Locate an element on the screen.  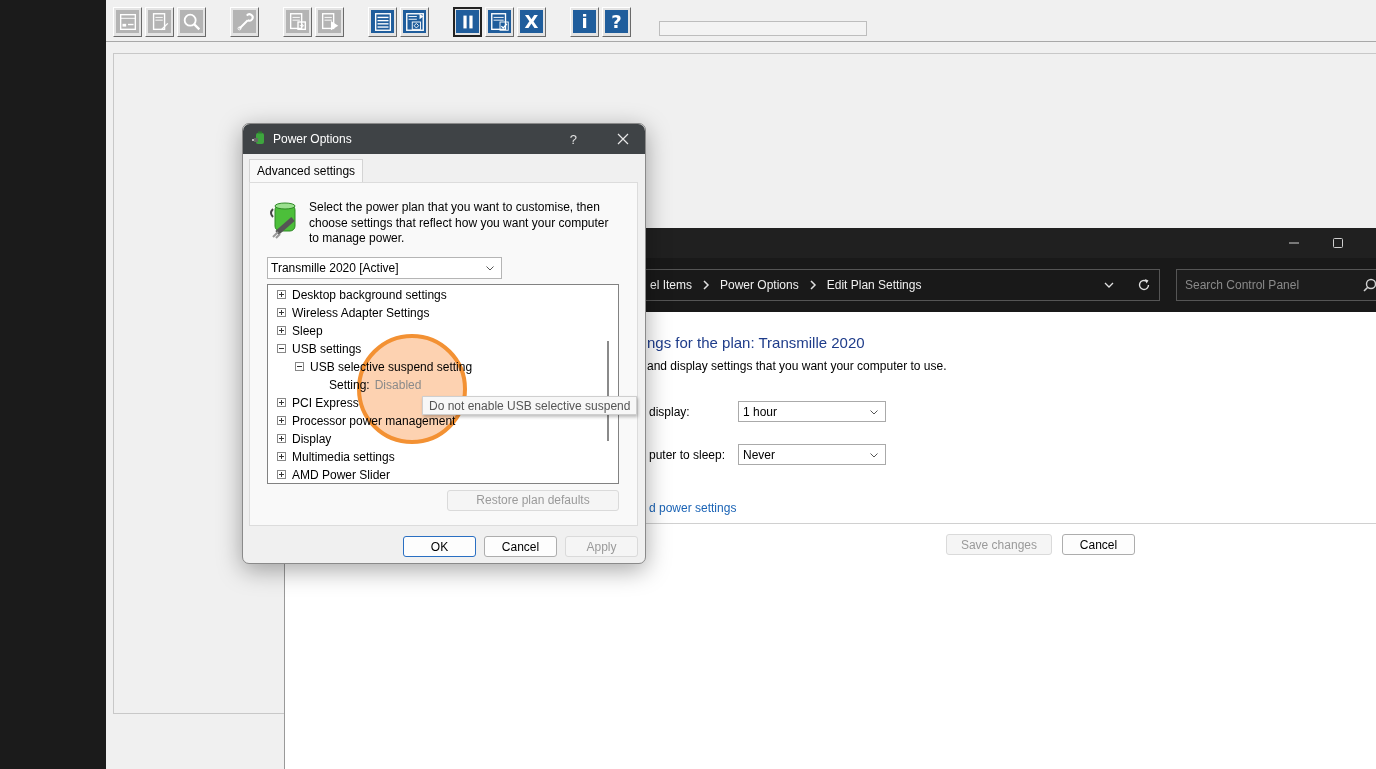
window-title: Power Options is located at coordinates (313, 139).